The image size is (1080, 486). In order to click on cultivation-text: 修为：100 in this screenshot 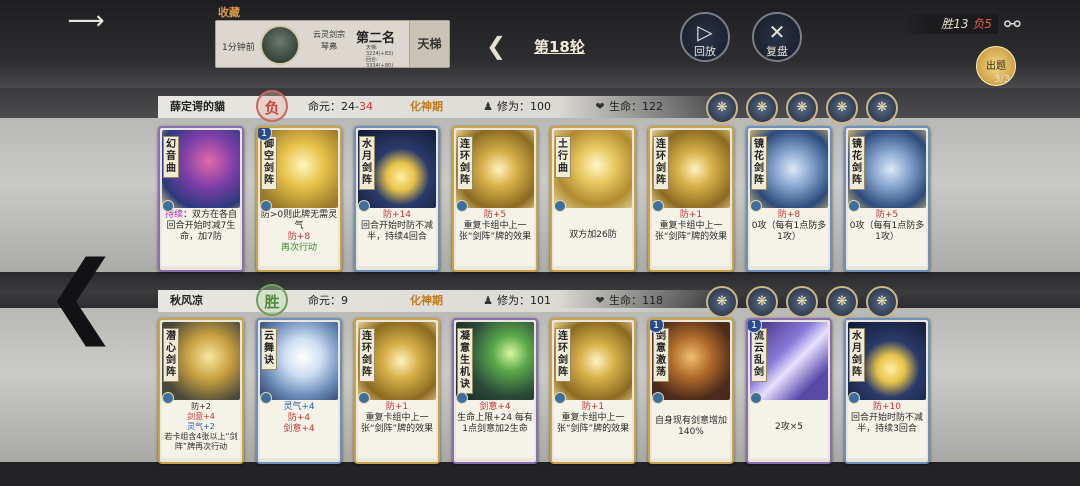, I will do `click(524, 106)`.